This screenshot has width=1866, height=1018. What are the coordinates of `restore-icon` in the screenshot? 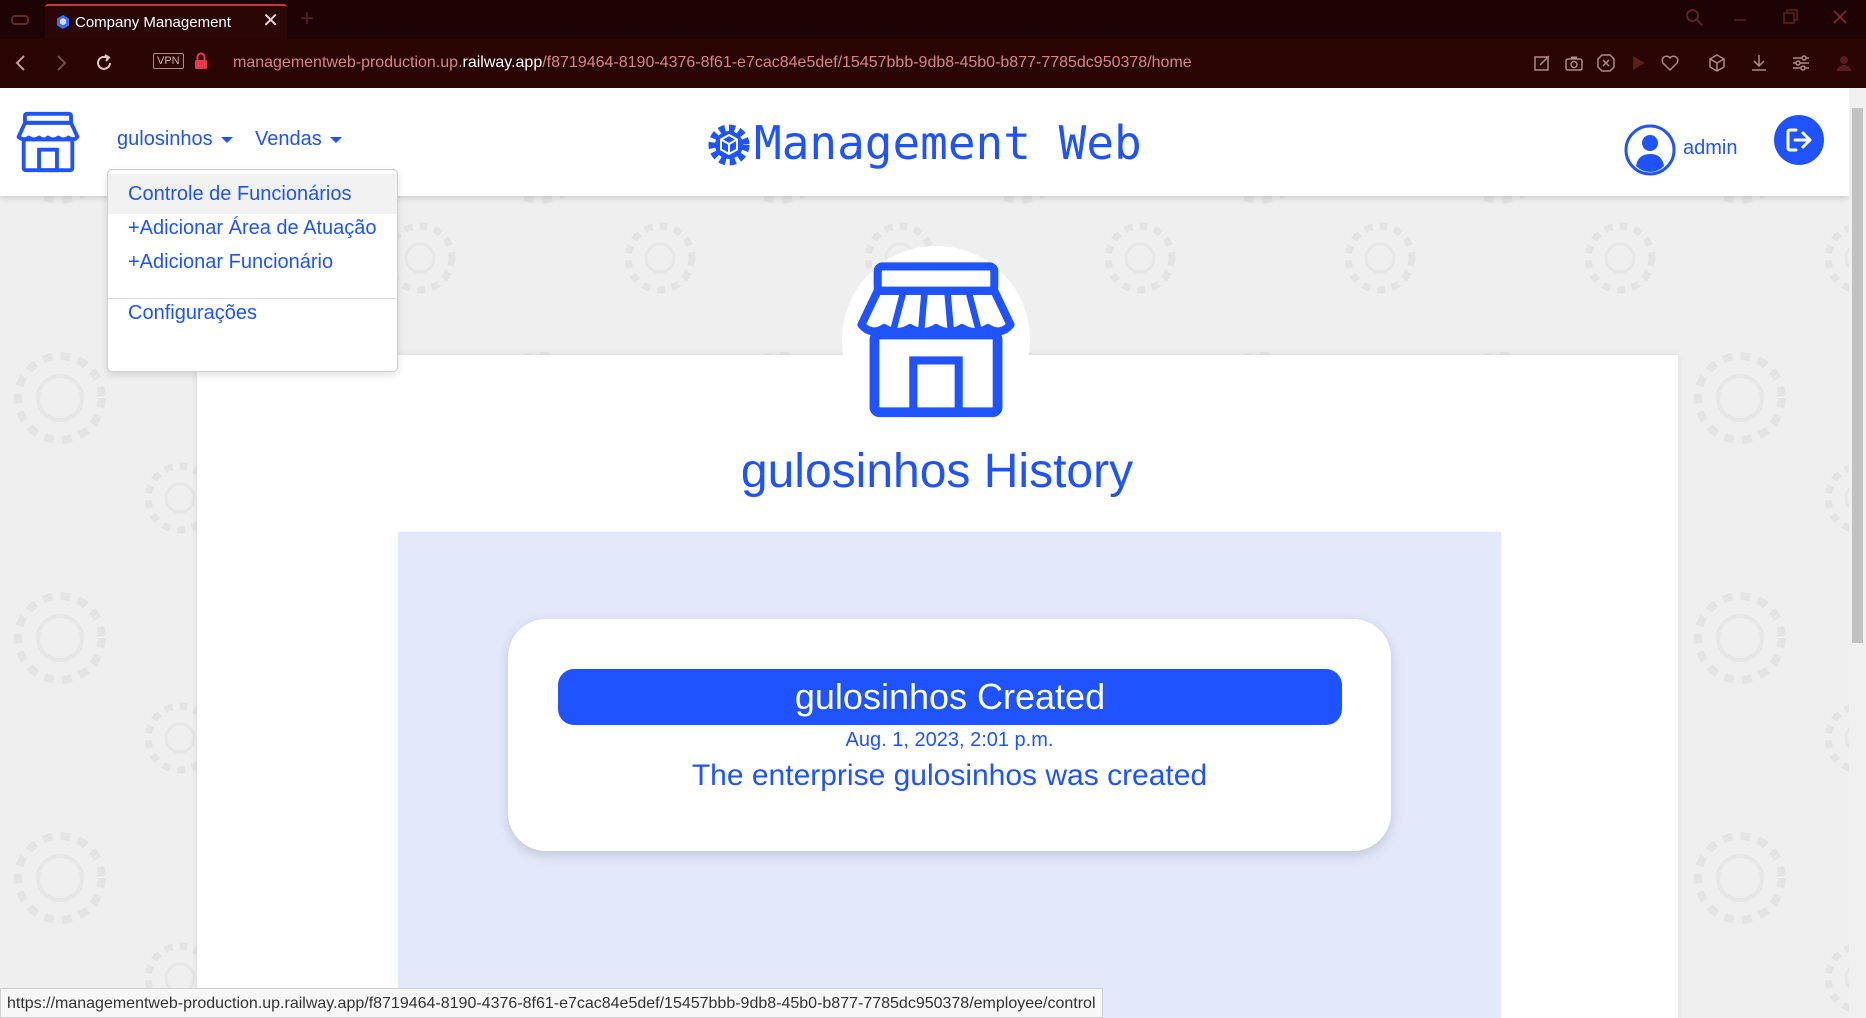 It's located at (1790, 19).